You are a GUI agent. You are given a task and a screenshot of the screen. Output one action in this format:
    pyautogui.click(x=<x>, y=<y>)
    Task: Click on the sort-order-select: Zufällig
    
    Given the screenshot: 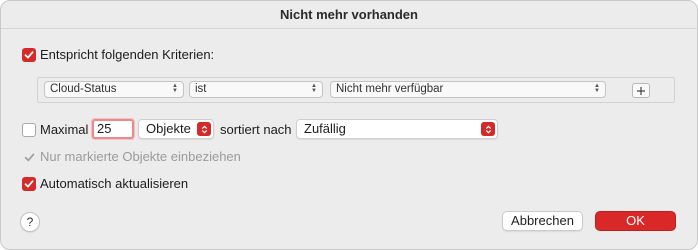 What is the action you would take?
    pyautogui.click(x=397, y=129)
    